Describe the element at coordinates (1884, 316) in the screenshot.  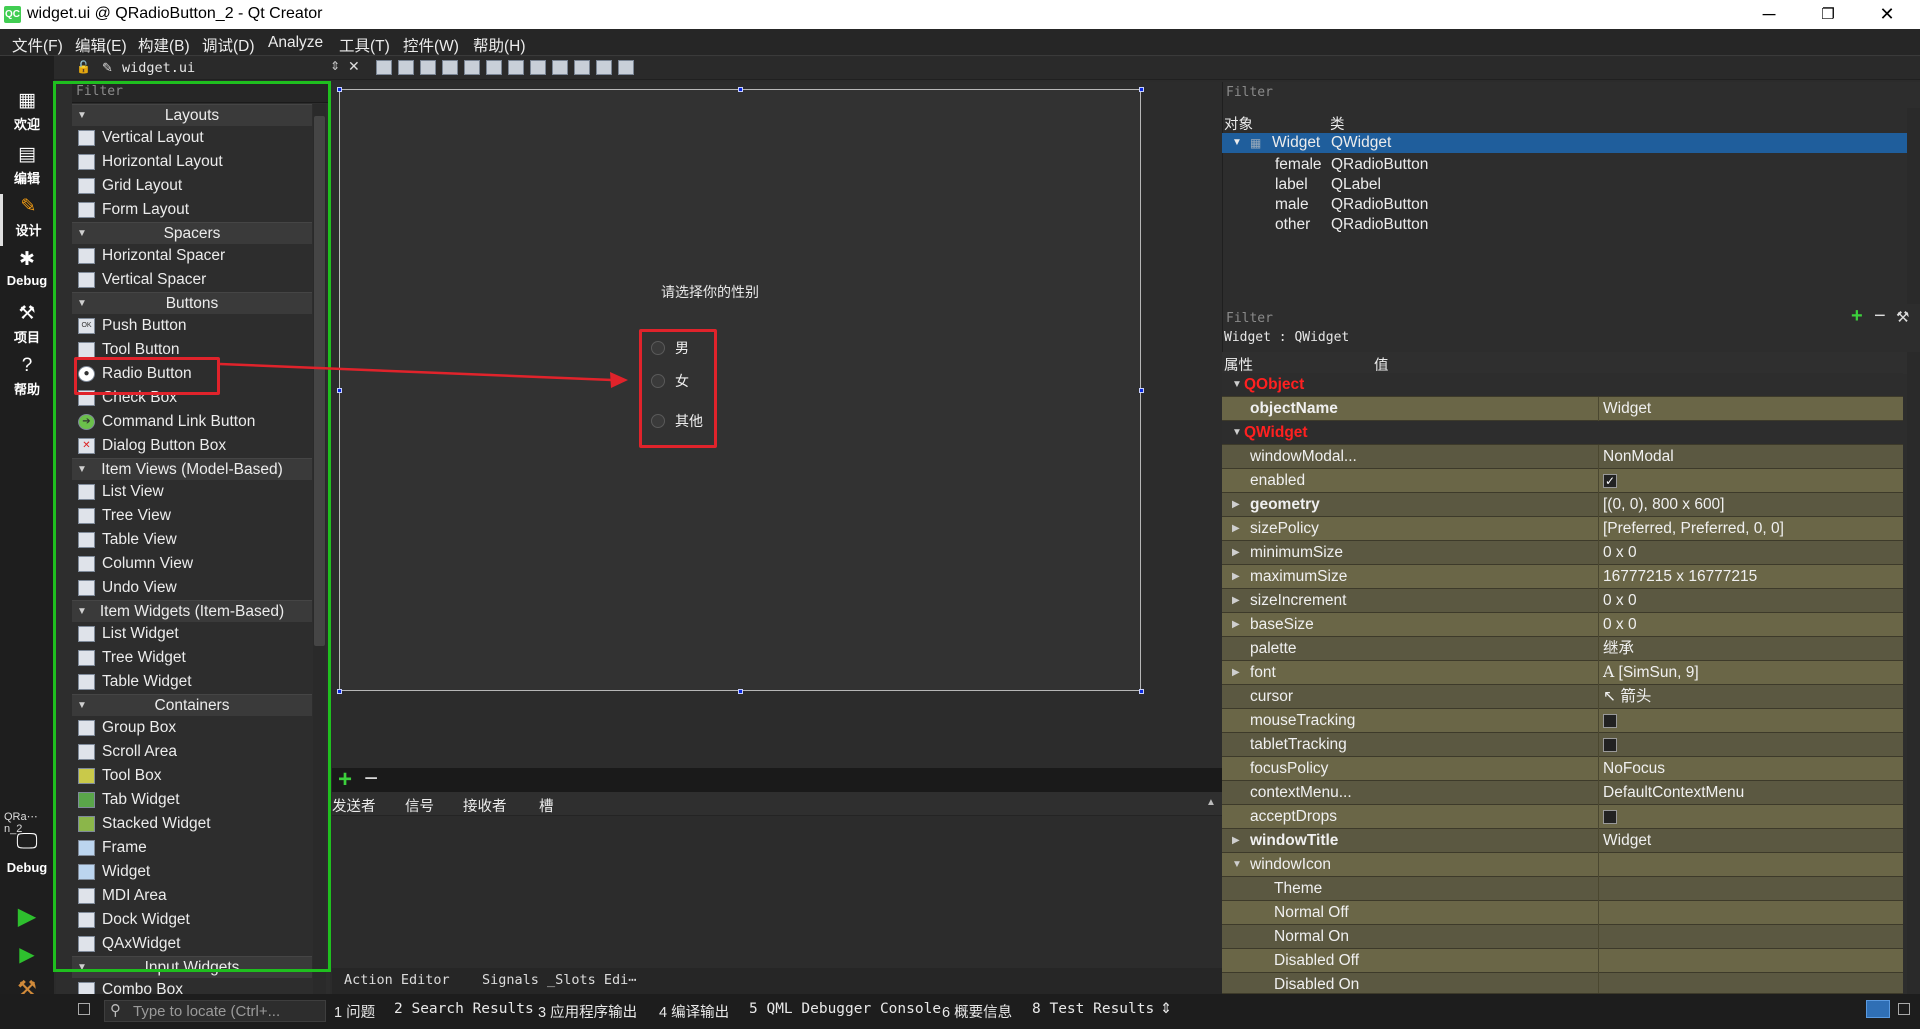
I see `remove-dynamic-property-button: −` at that location.